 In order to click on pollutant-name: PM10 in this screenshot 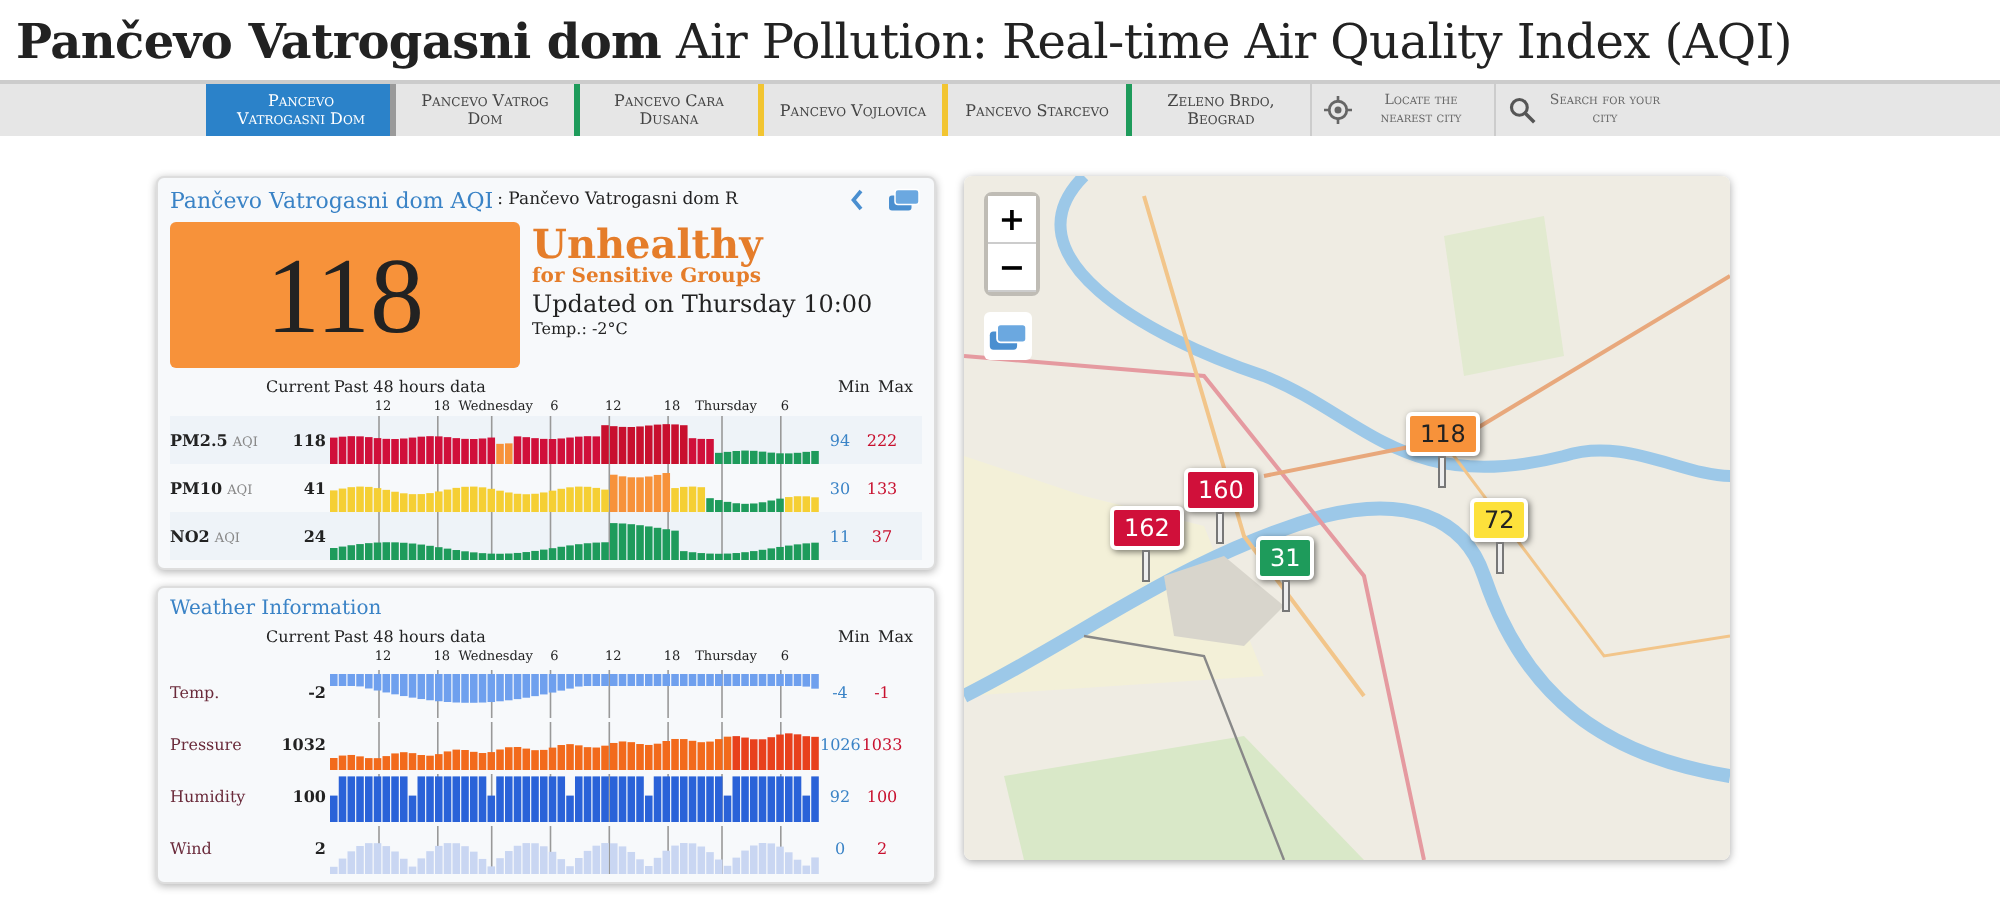, I will do `click(196, 488)`.